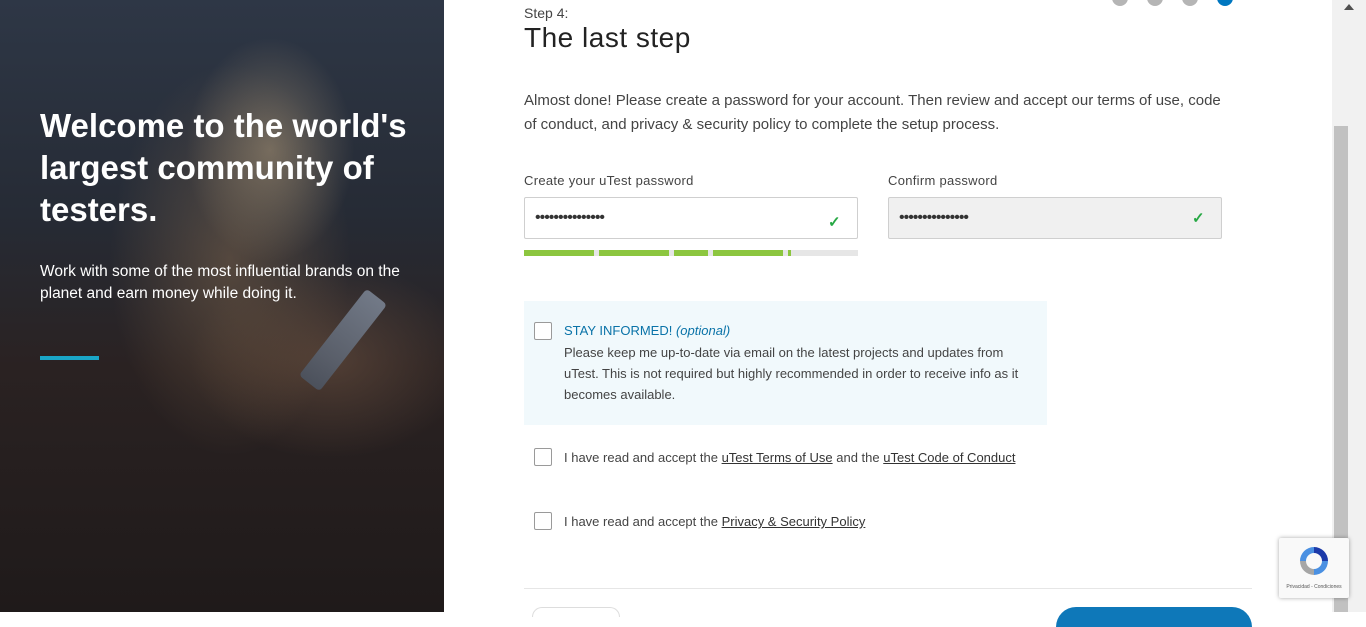 The height and width of the screenshot is (627, 1366). Describe the element at coordinates (949, 457) in the screenshot. I see `code-of-conduct-link: uTest Code of Conduct` at that location.